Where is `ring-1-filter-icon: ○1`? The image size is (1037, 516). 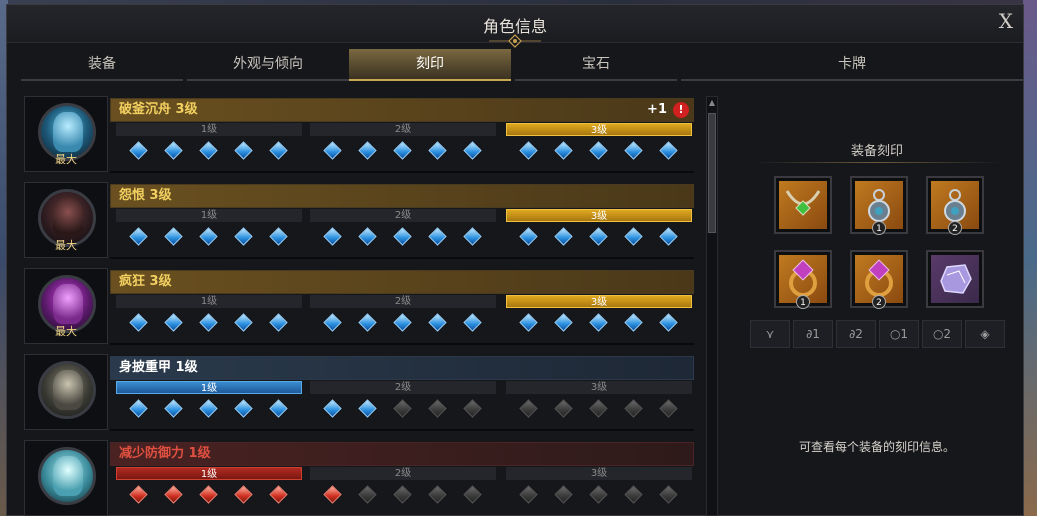 ring-1-filter-icon: ○1 is located at coordinates (899, 334).